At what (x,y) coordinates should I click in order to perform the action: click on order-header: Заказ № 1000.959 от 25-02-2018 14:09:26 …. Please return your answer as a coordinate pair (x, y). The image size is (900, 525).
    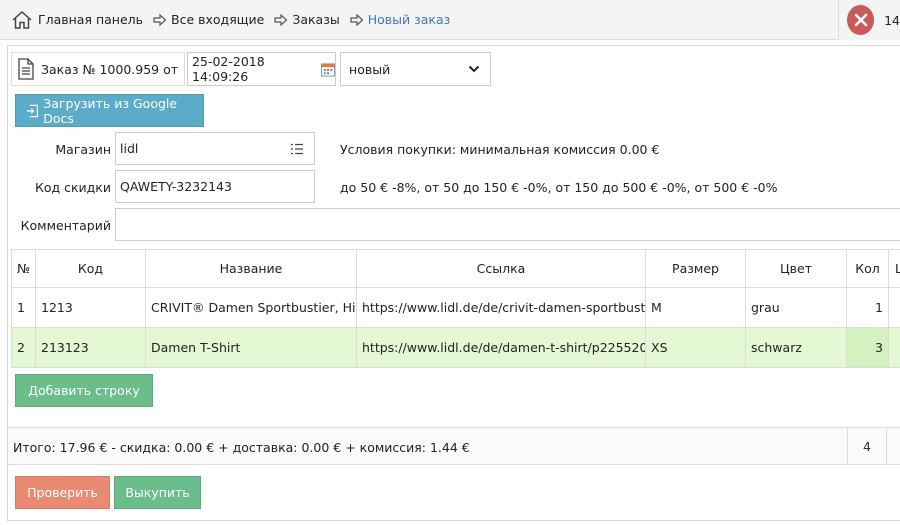
    Looking at the image, I should click on (251, 69).